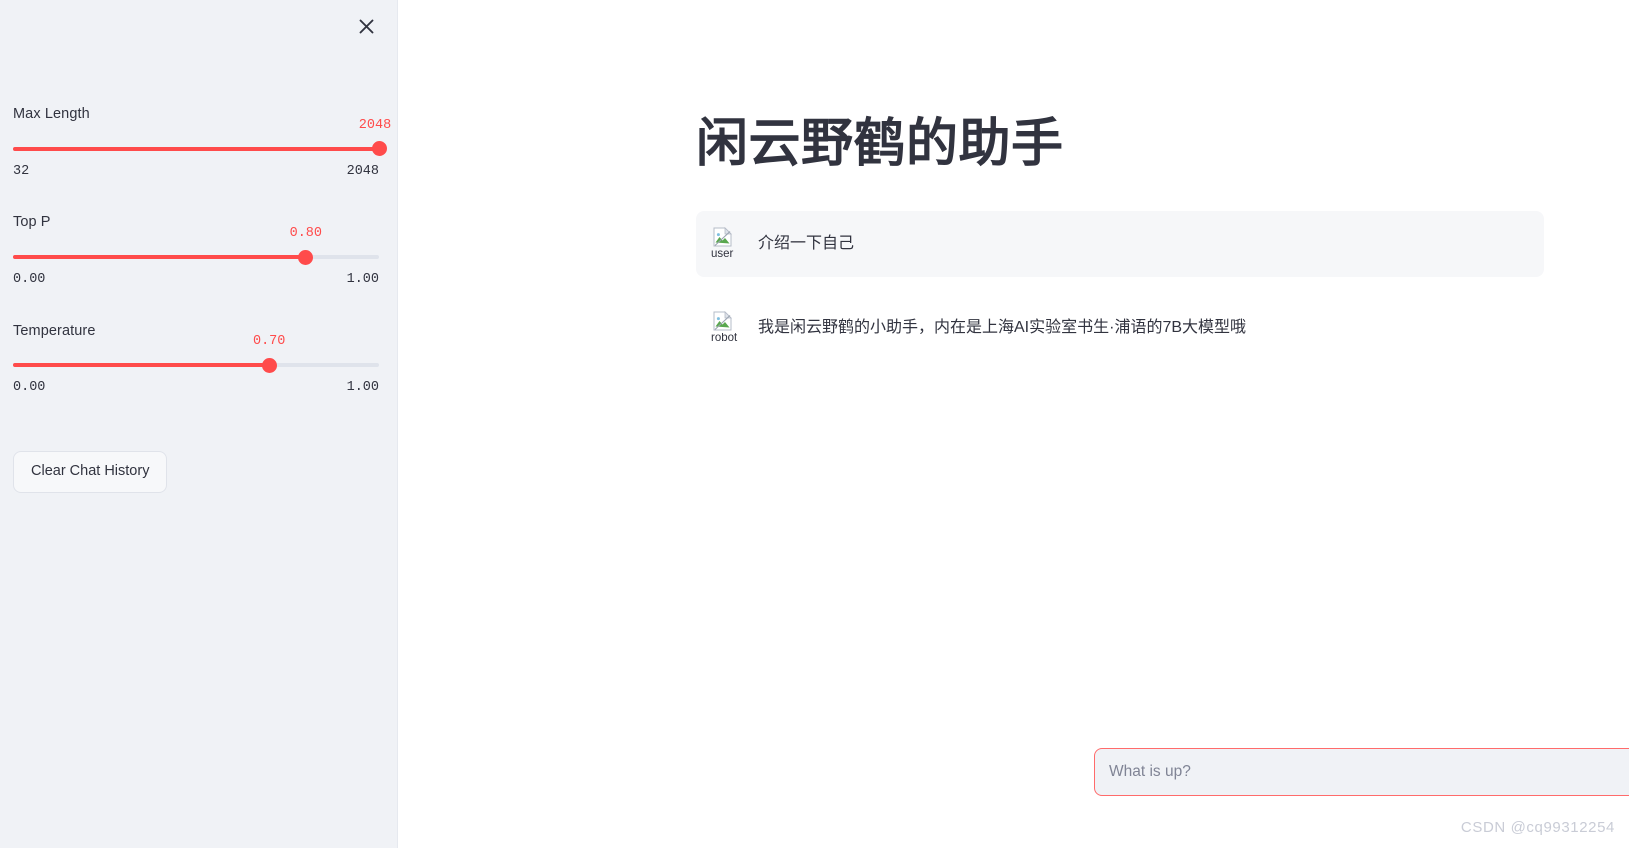 The height and width of the screenshot is (848, 1629). What do you see at coordinates (305, 233) in the screenshot?
I see `slider-value-top-p: 0.80` at bounding box center [305, 233].